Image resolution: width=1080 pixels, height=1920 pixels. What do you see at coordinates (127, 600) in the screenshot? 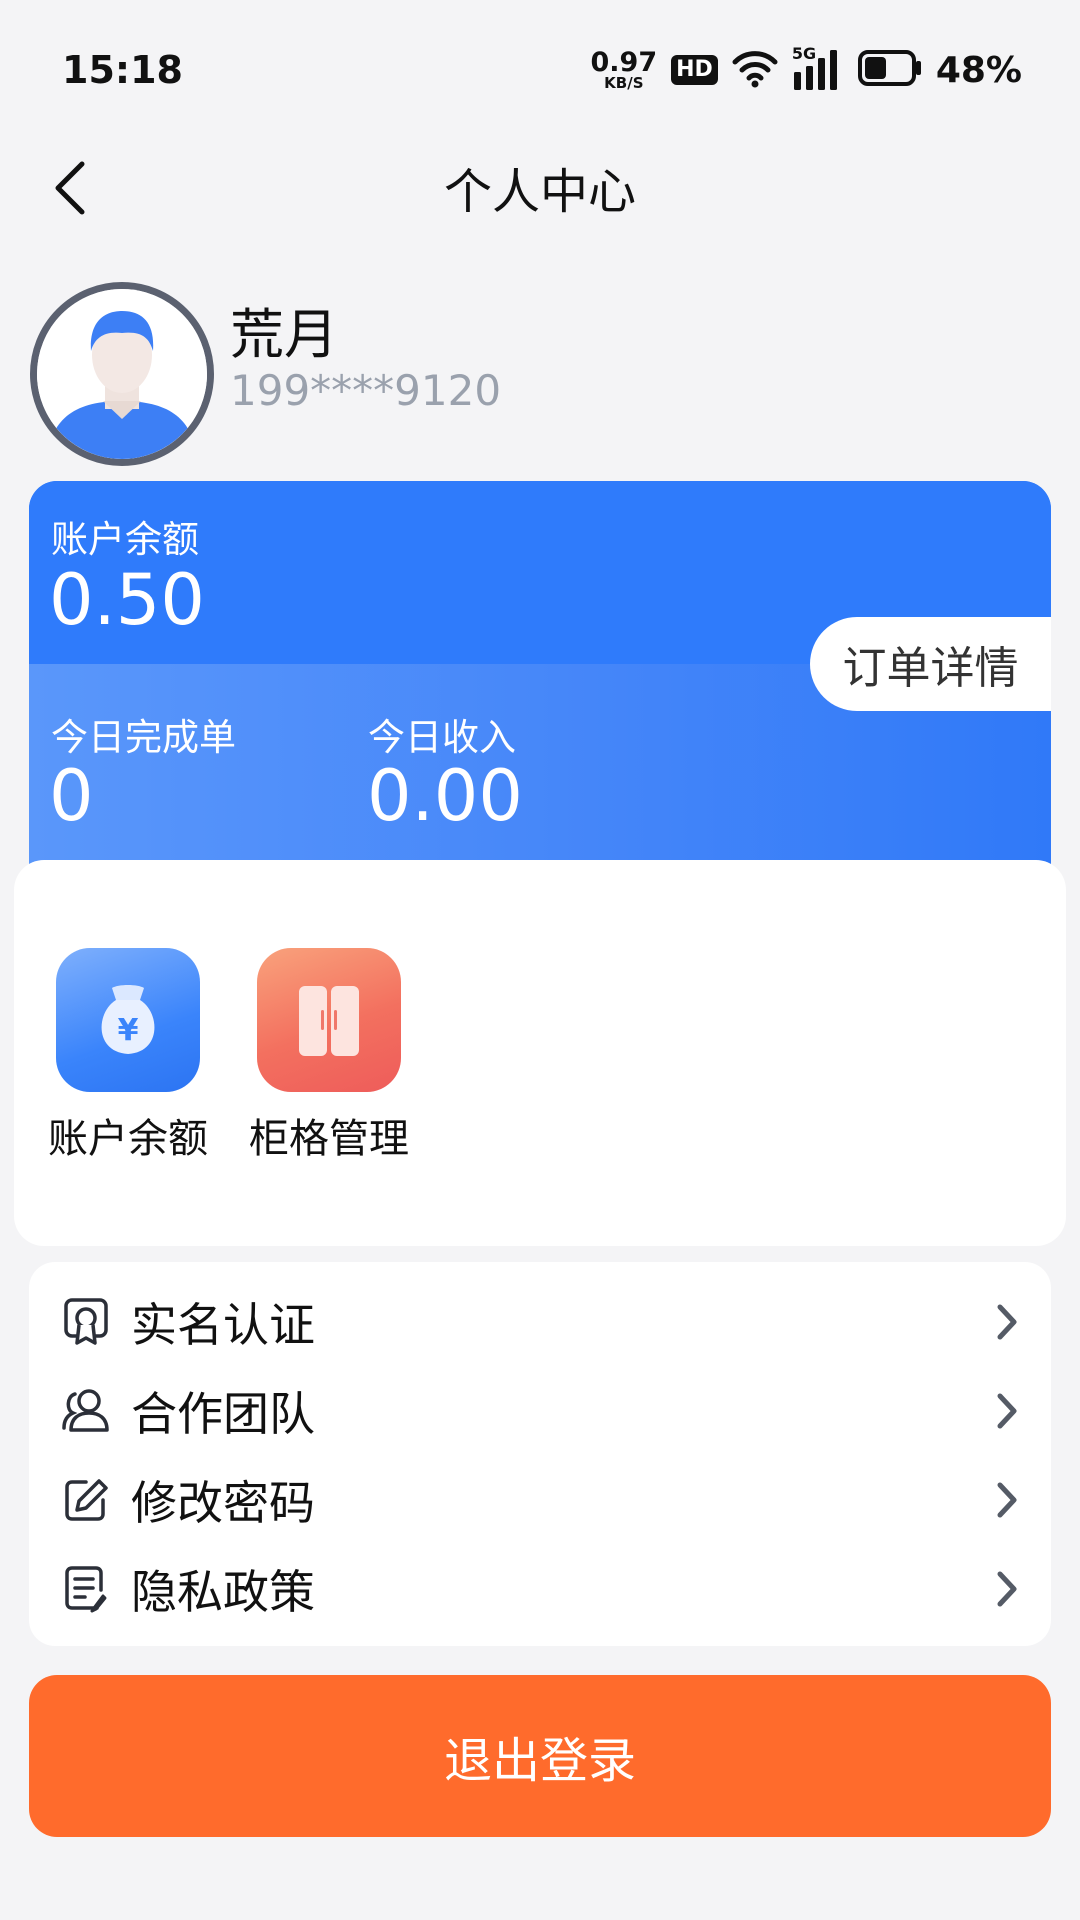
I see `balance-value: 0.50` at bounding box center [127, 600].